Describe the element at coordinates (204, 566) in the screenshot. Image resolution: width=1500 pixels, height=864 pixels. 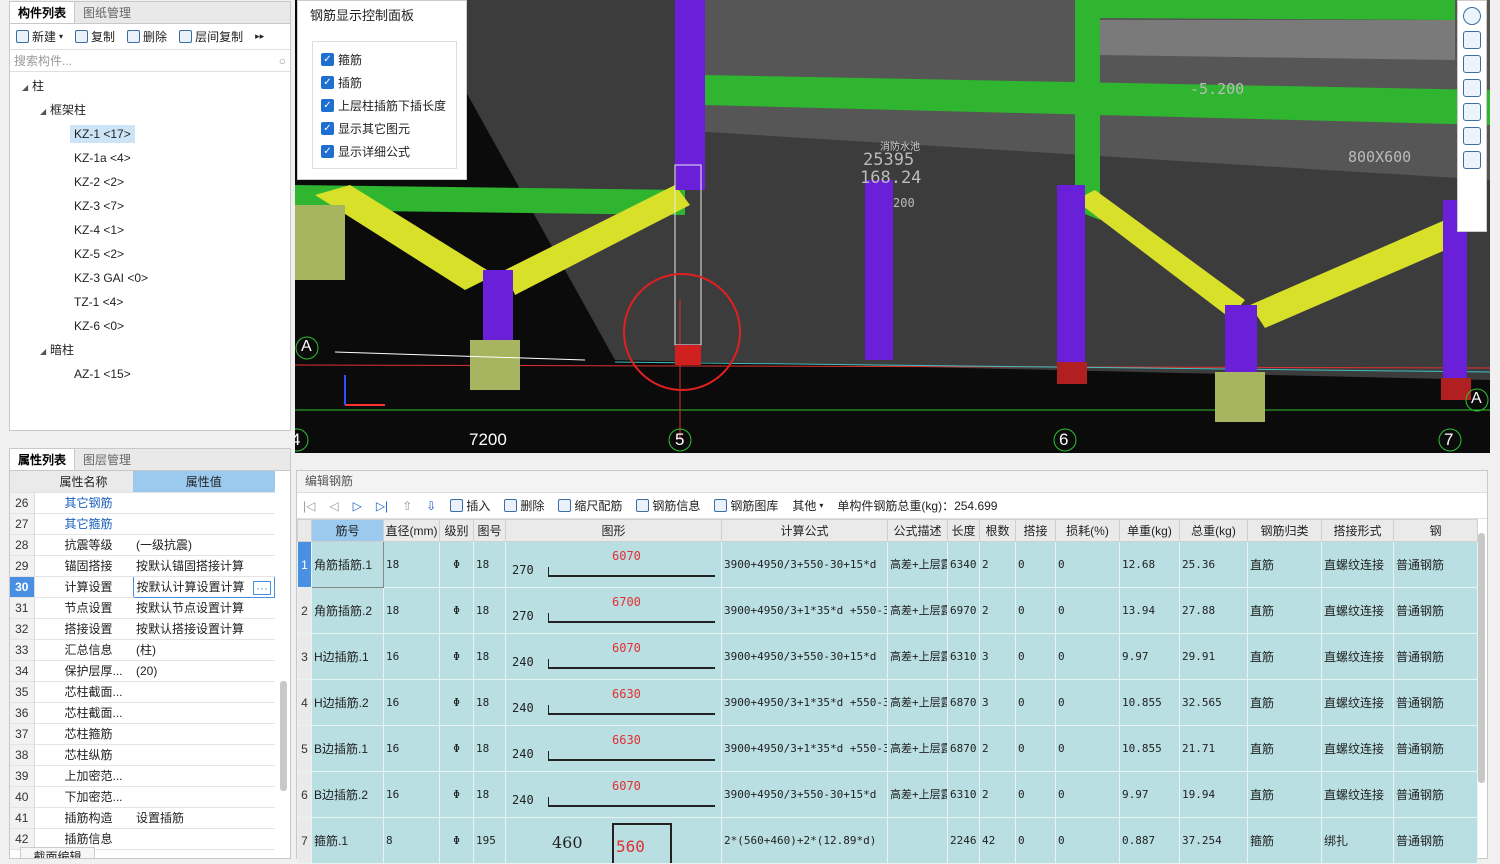
I see `property-value: 按默认锚固搭接计算` at that location.